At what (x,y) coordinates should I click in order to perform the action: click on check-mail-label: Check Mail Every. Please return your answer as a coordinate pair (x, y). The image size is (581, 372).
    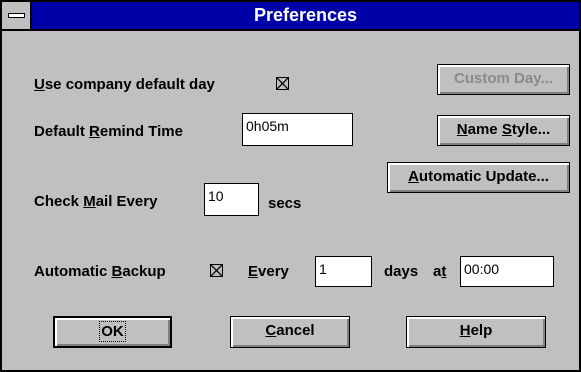
    Looking at the image, I should click on (95, 201).